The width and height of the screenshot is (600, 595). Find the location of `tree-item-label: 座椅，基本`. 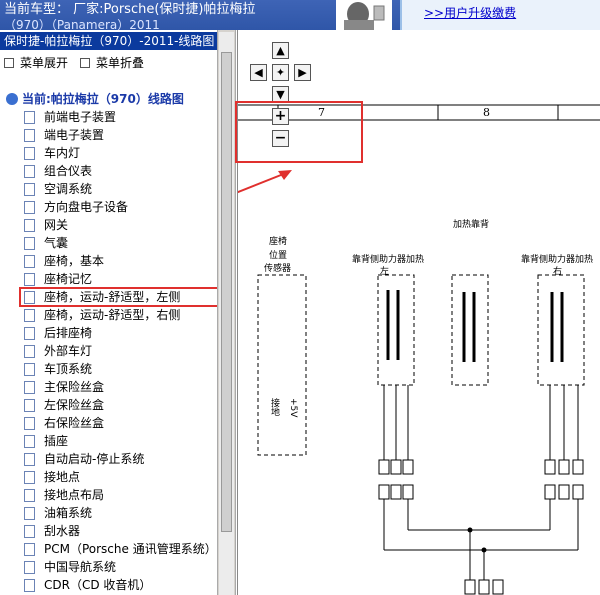

tree-item-label: 座椅，基本 is located at coordinates (74, 261).